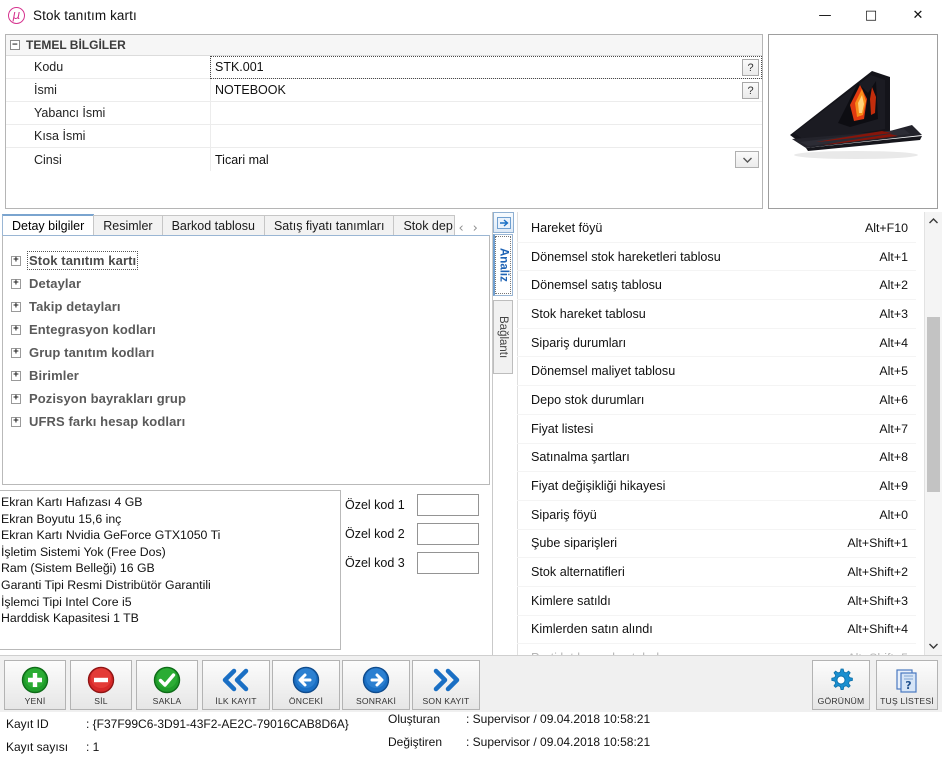 The height and width of the screenshot is (759, 942). Describe the element at coordinates (486, 136) in the screenshot. I see `input-kisa-ismi` at that location.